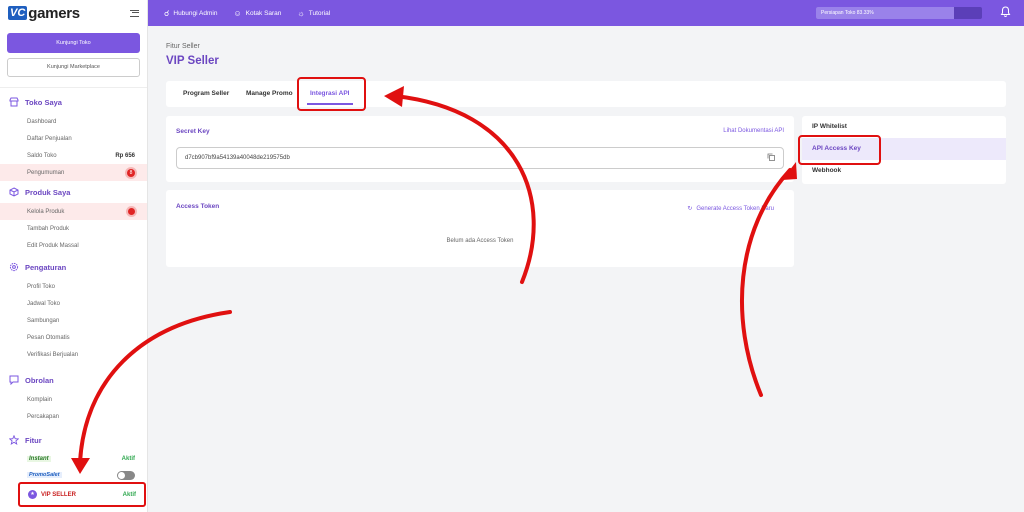  I want to click on annotation-arrowhead-vip, so click(80, 466).